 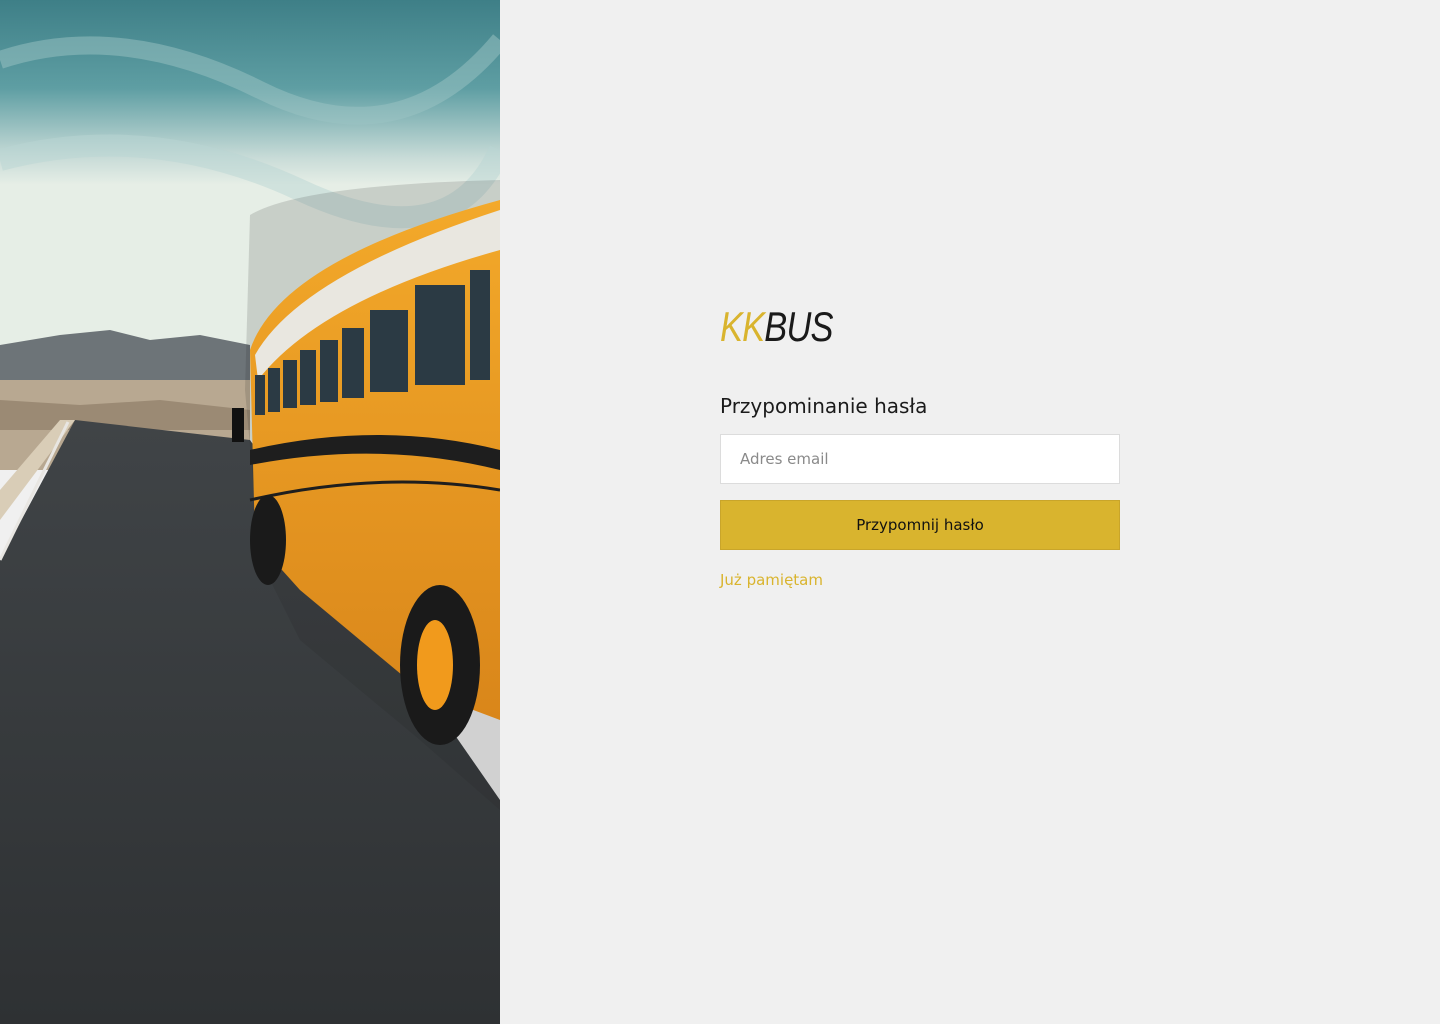 I want to click on remind-password-button: Przypomnij hasło, so click(x=920, y=525).